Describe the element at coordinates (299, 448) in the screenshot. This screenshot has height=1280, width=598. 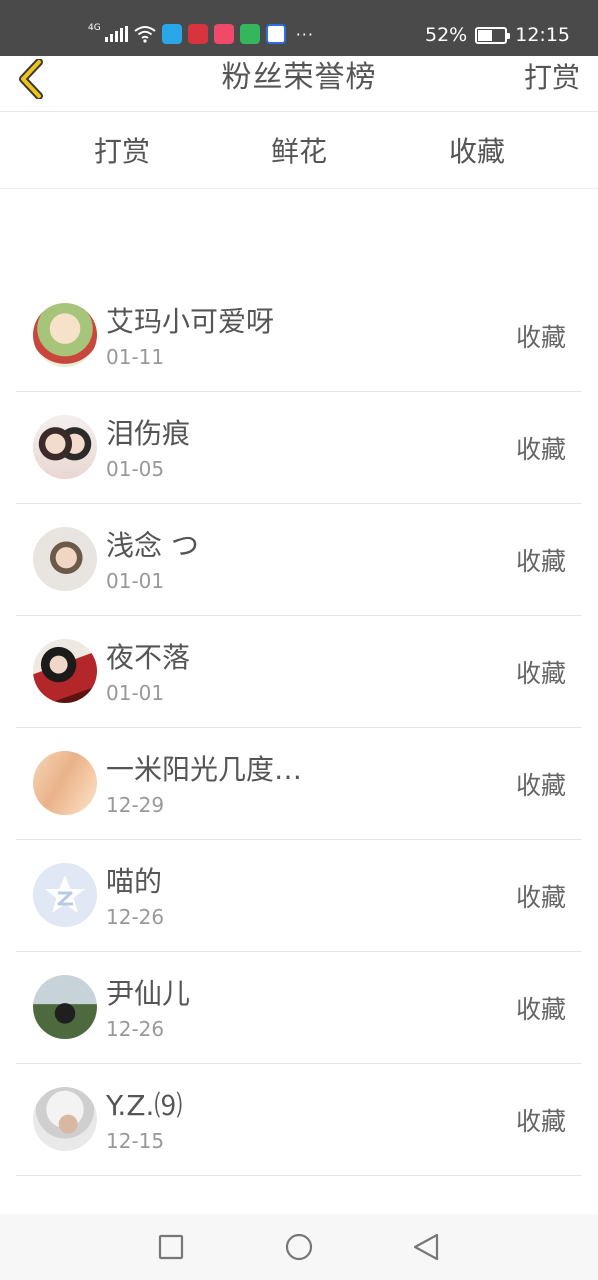
I see `list-item: 泪伤痕 01-05 收藏` at that location.